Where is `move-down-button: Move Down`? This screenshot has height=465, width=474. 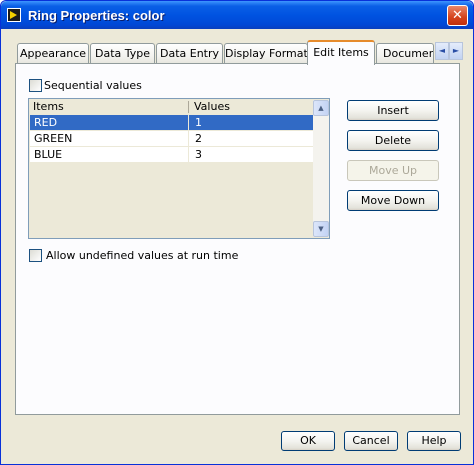
move-down-button: Move Down is located at coordinates (393, 200).